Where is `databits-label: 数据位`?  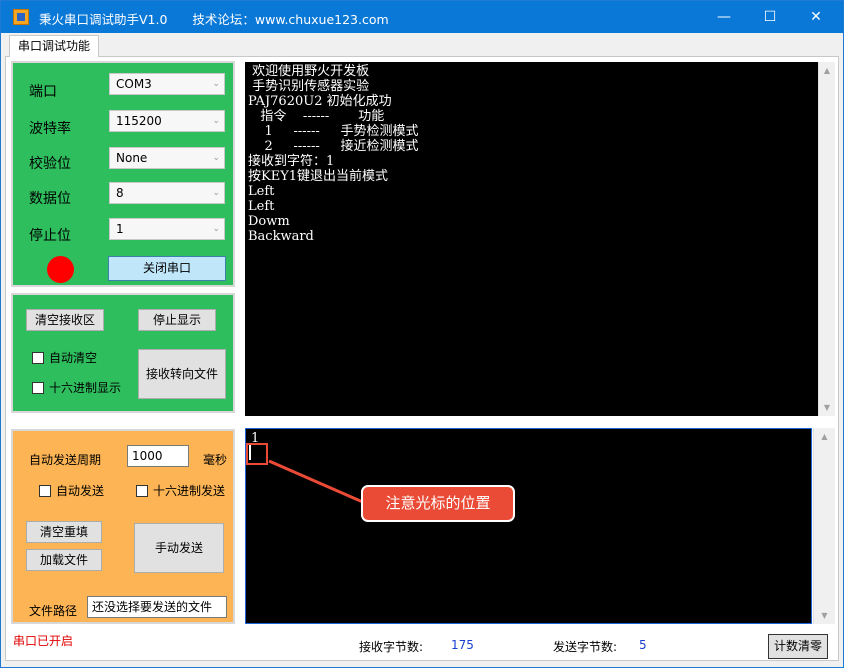 databits-label: 数据位 is located at coordinates (50, 199).